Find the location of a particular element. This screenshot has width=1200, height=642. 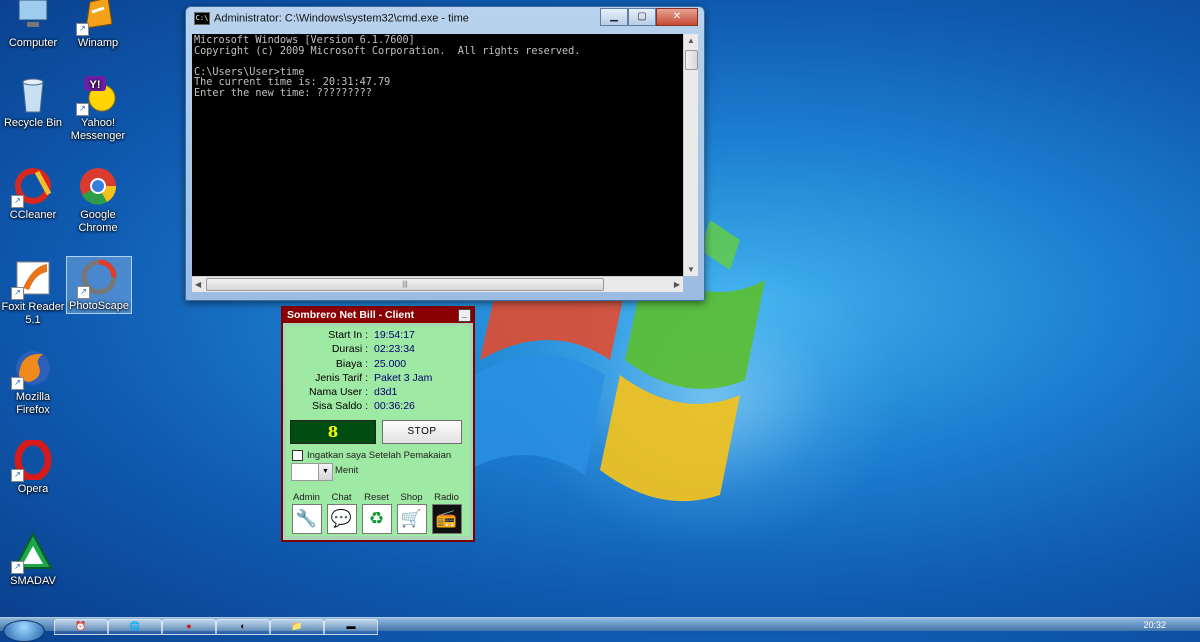

minimize-button: _ is located at coordinates (464, 315).